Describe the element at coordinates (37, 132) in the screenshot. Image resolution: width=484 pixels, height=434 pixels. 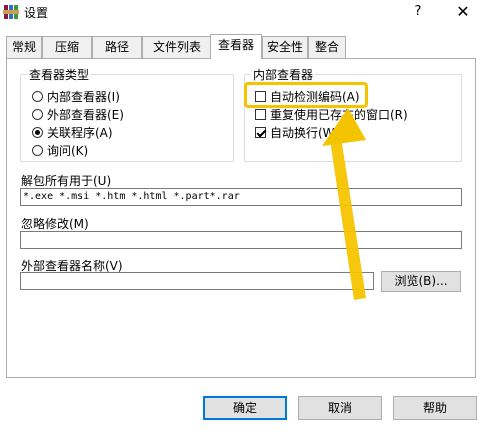
I see `radio-selected-icon` at that location.